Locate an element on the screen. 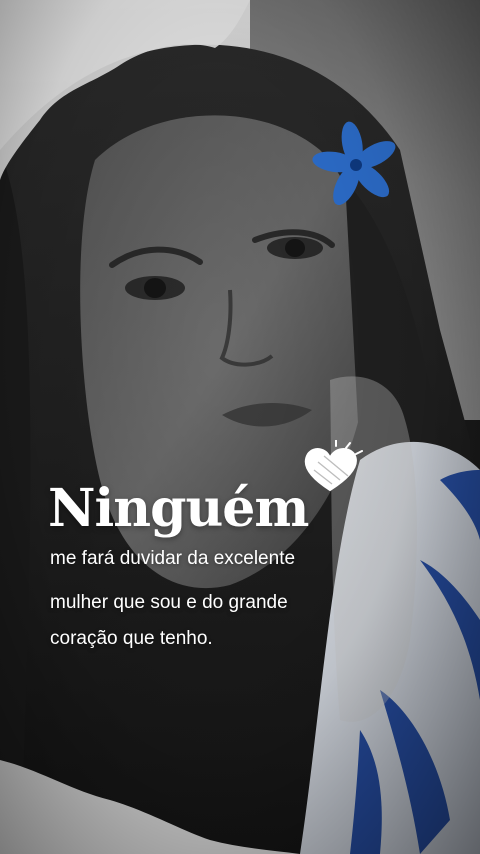 Image resolution: width=480 pixels, height=854 pixels. caption-line-1: me fará duvidar da excelente is located at coordinates (173, 558).